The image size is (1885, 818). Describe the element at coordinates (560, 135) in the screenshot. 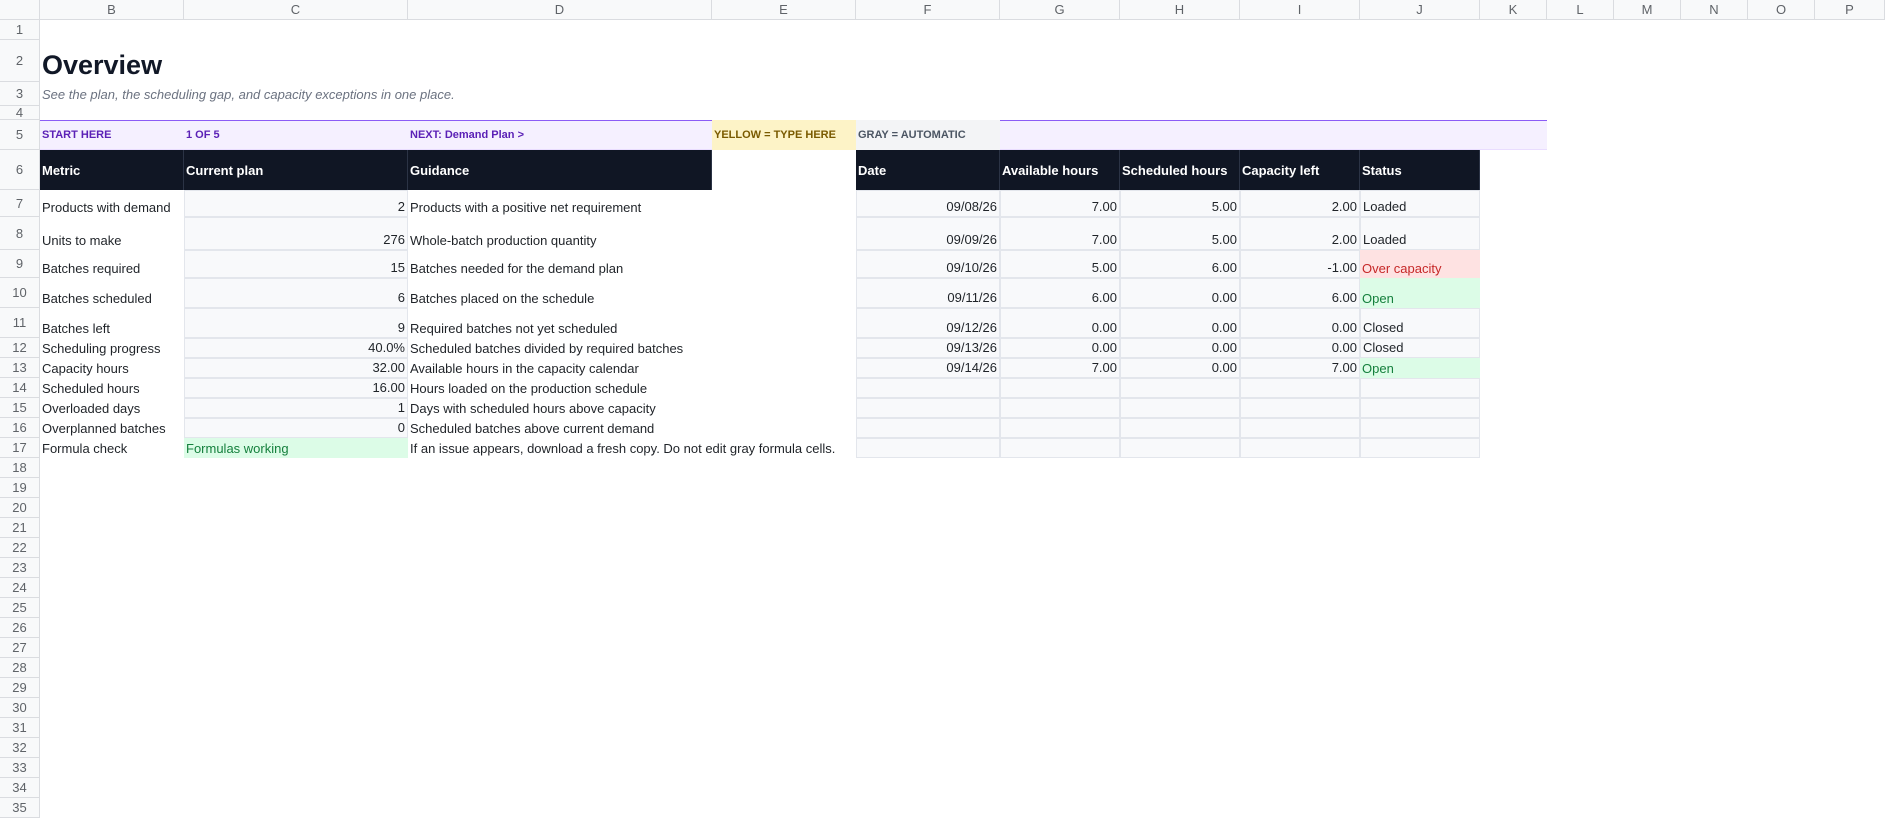

I see `next-demand-plan-link: NEXT: Demand Plan >` at that location.